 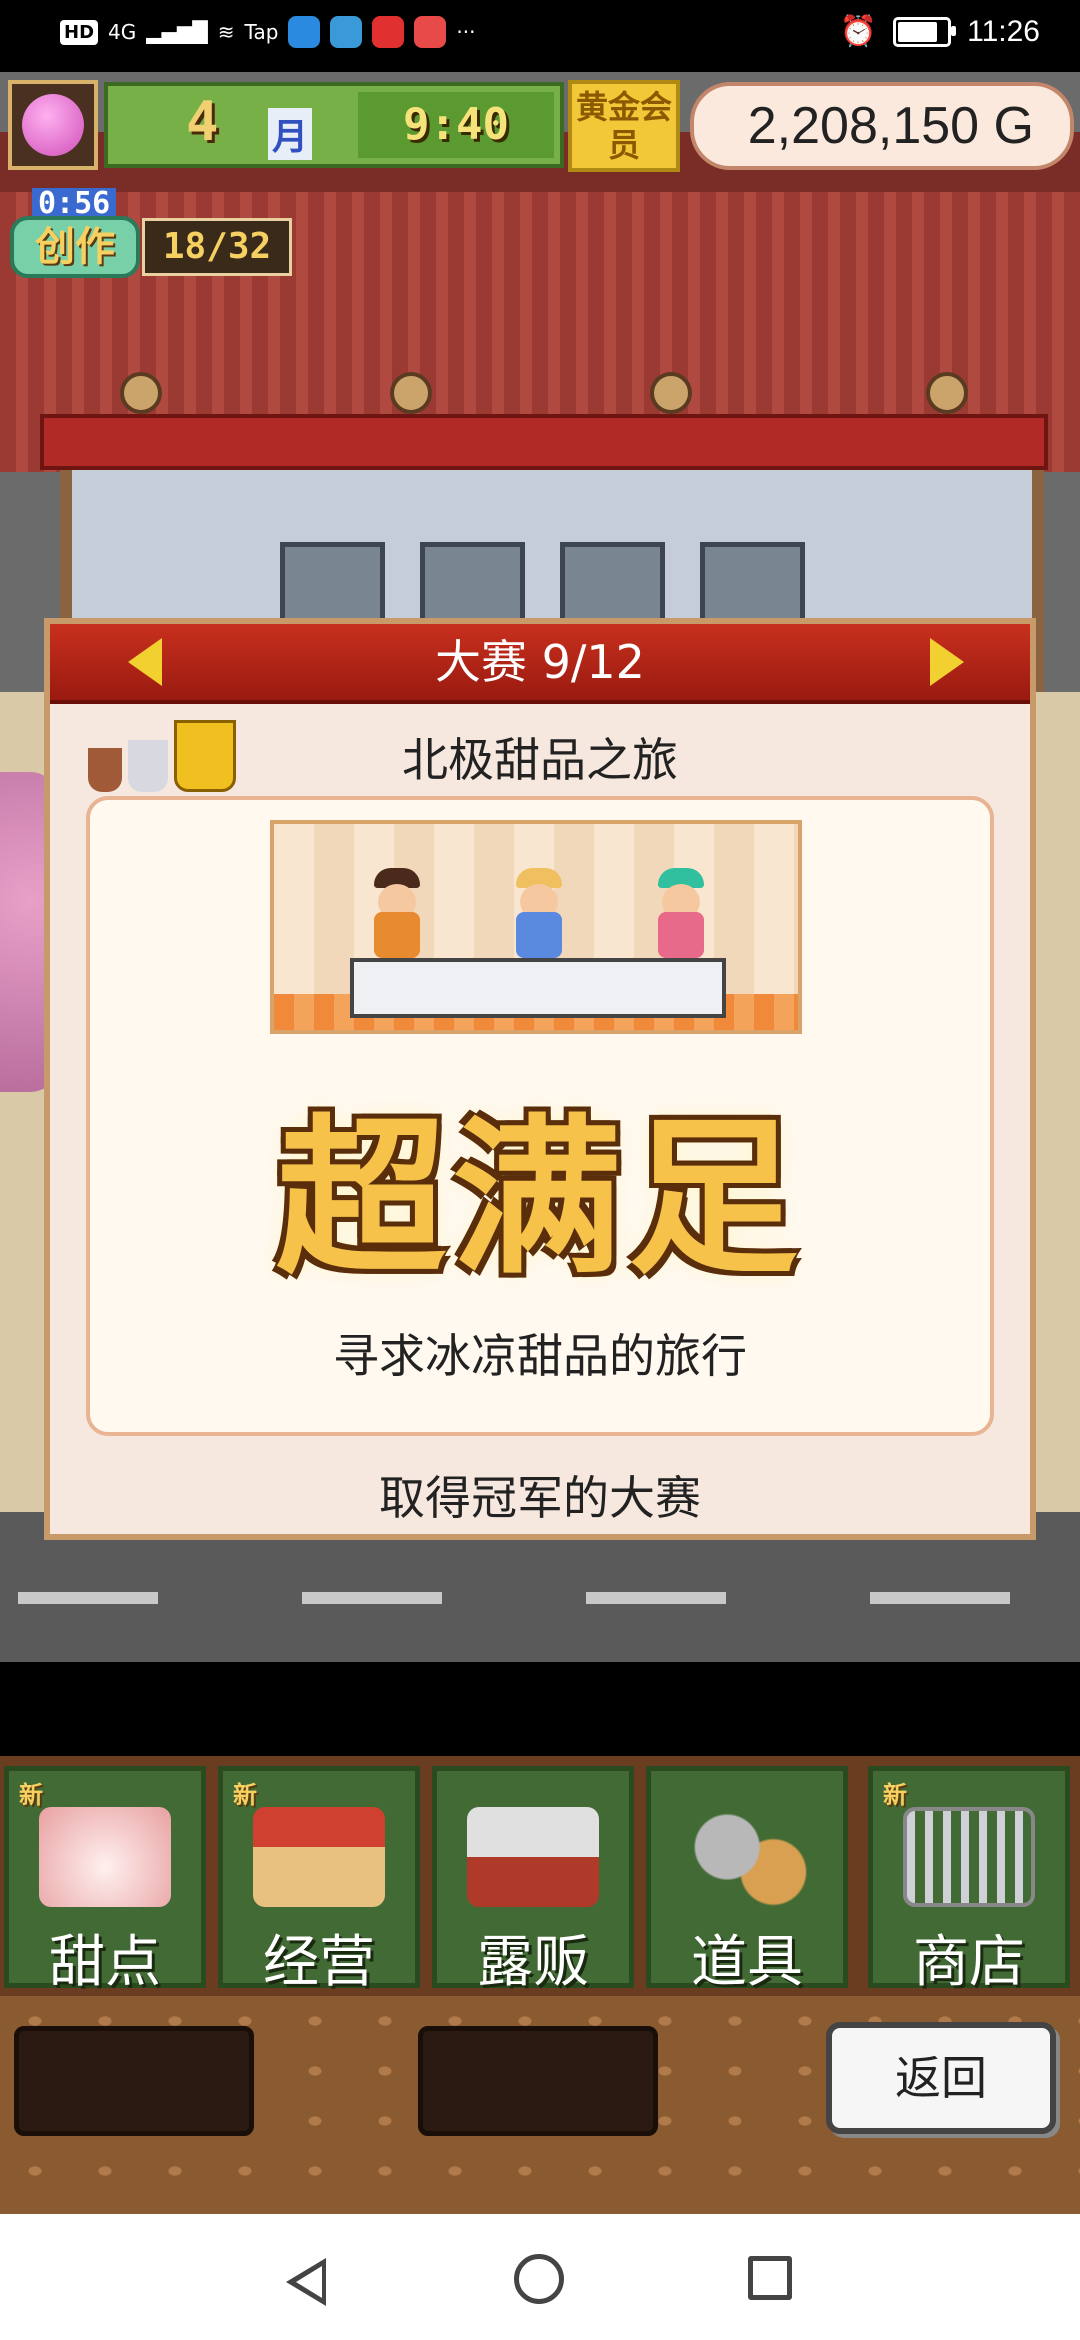 I want to click on silver-trophy-icon, so click(x=148, y=766).